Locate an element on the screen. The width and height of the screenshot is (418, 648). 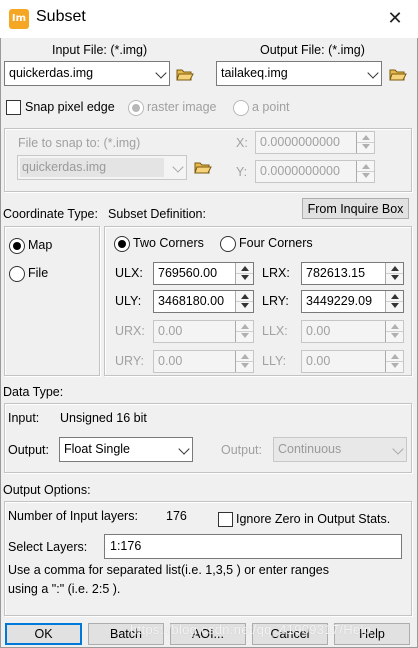
lry-spinbox: 3449229.09 is located at coordinates (352, 301).